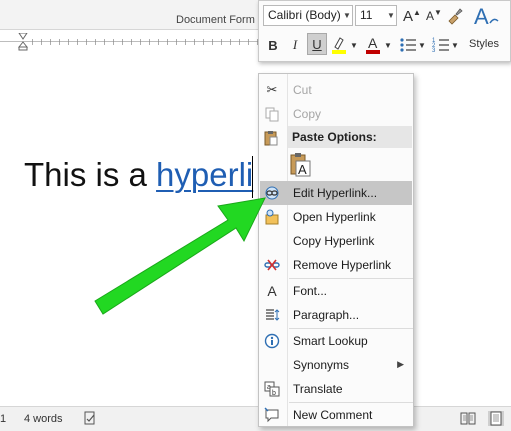  What do you see at coordinates (3, 419) in the screenshot?
I see `page-number: 1` at bounding box center [3, 419].